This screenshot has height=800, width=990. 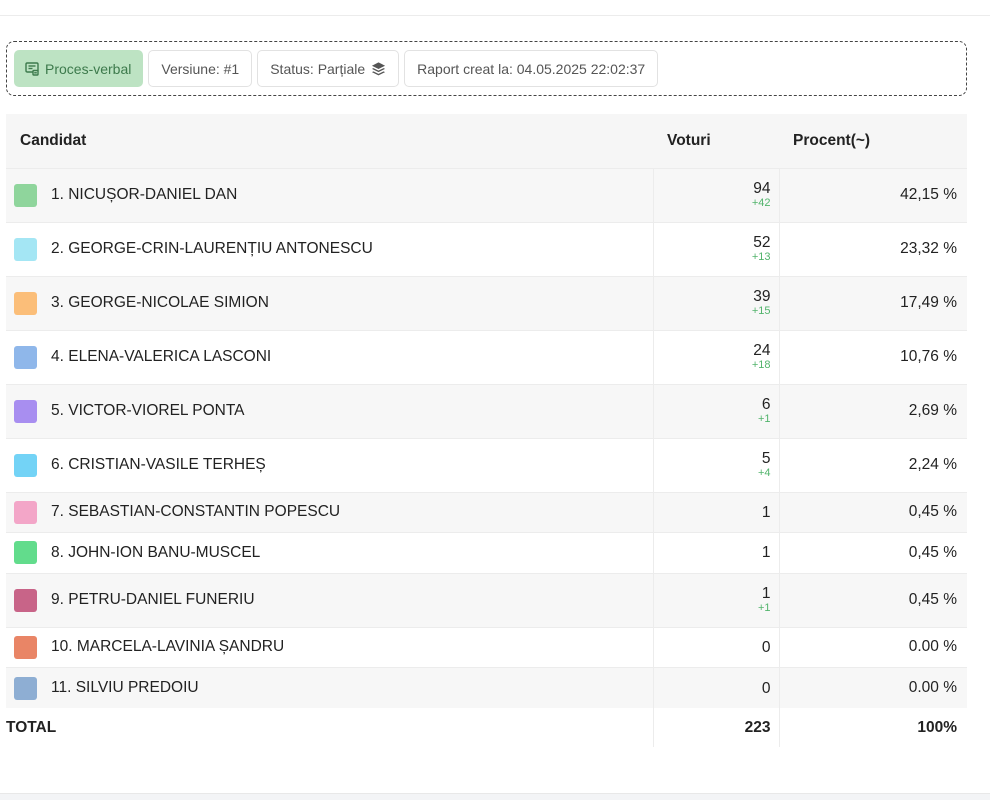 I want to click on candidate-cell: 3. GEORGE-NICOLAE SIMION, so click(x=329, y=303).